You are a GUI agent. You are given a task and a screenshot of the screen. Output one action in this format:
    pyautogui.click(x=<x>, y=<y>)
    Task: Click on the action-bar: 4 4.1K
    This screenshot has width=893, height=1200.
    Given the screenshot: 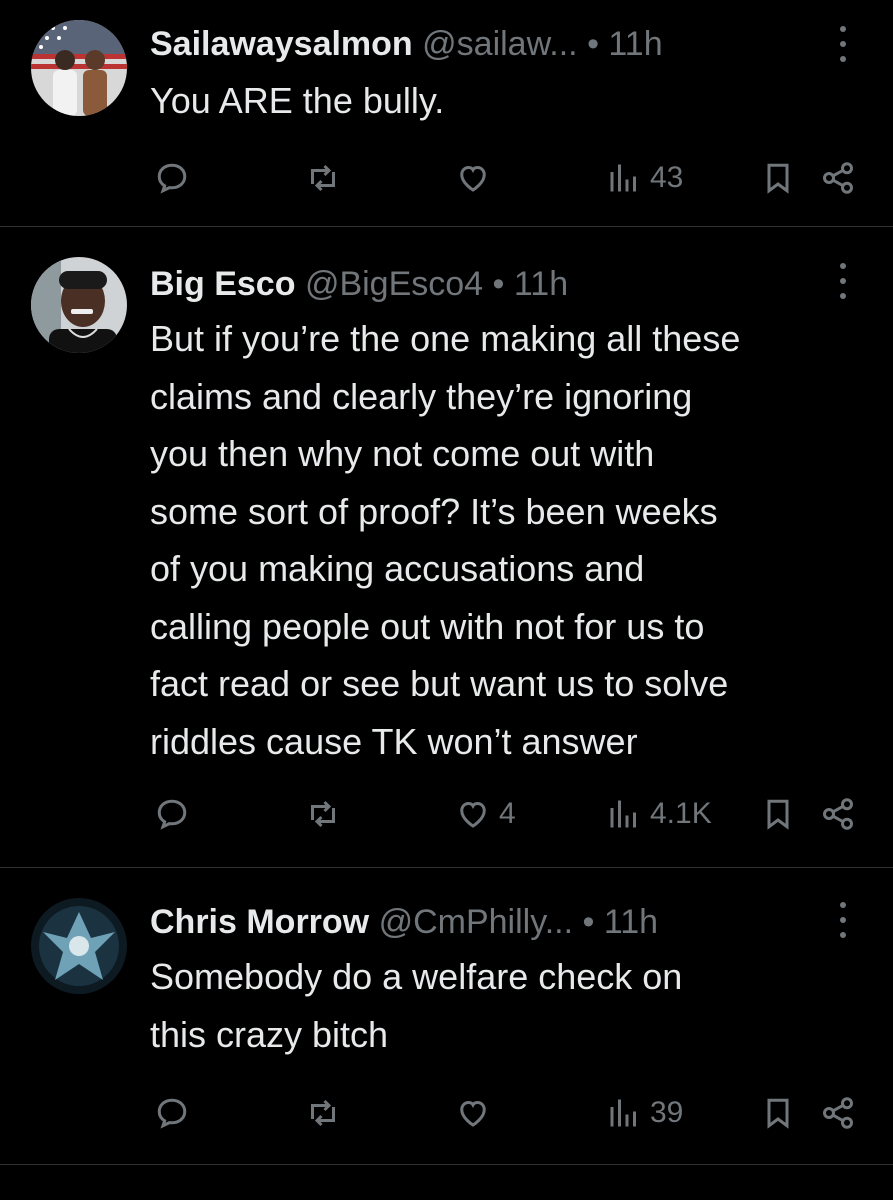 What is the action you would take?
    pyautogui.click(x=446, y=814)
    